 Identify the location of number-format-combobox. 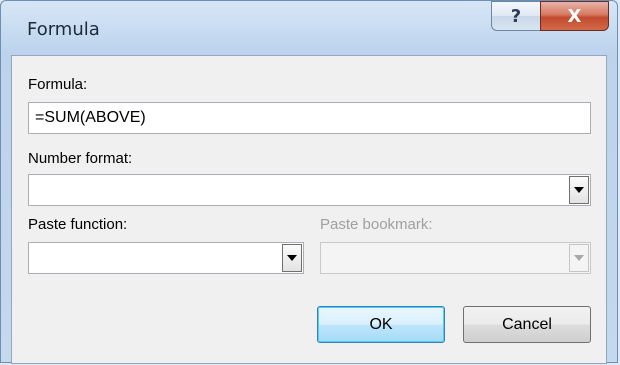
(309, 190).